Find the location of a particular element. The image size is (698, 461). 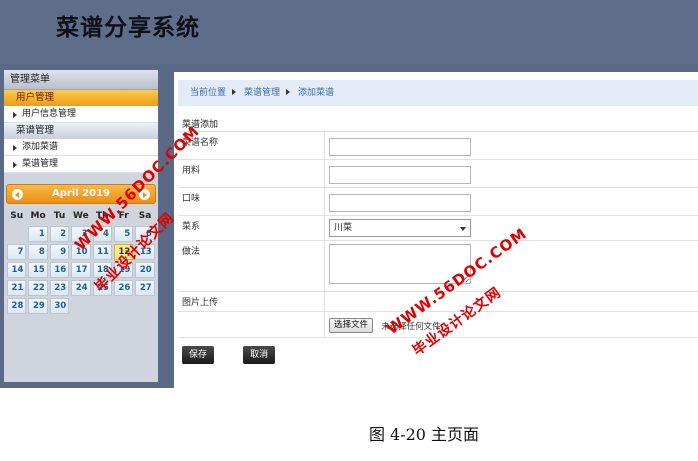

sidebar-group-user: 用户管理 is located at coordinates (81, 98).